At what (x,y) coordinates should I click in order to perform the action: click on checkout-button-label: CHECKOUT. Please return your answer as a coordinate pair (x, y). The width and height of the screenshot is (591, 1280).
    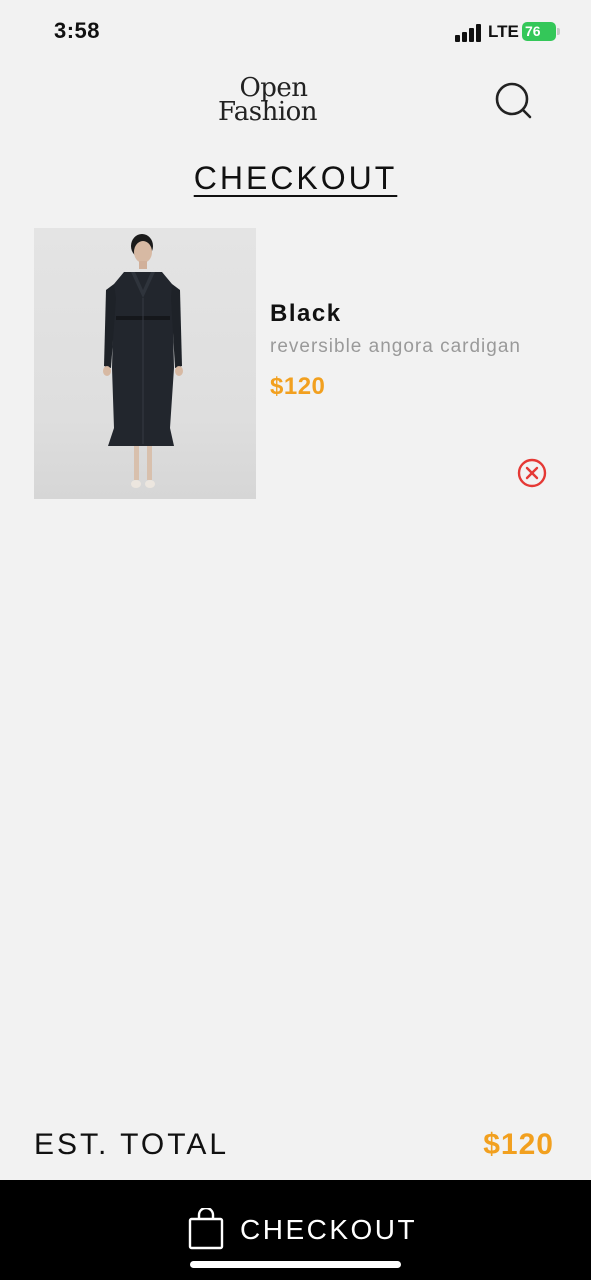
    Looking at the image, I should click on (329, 1229).